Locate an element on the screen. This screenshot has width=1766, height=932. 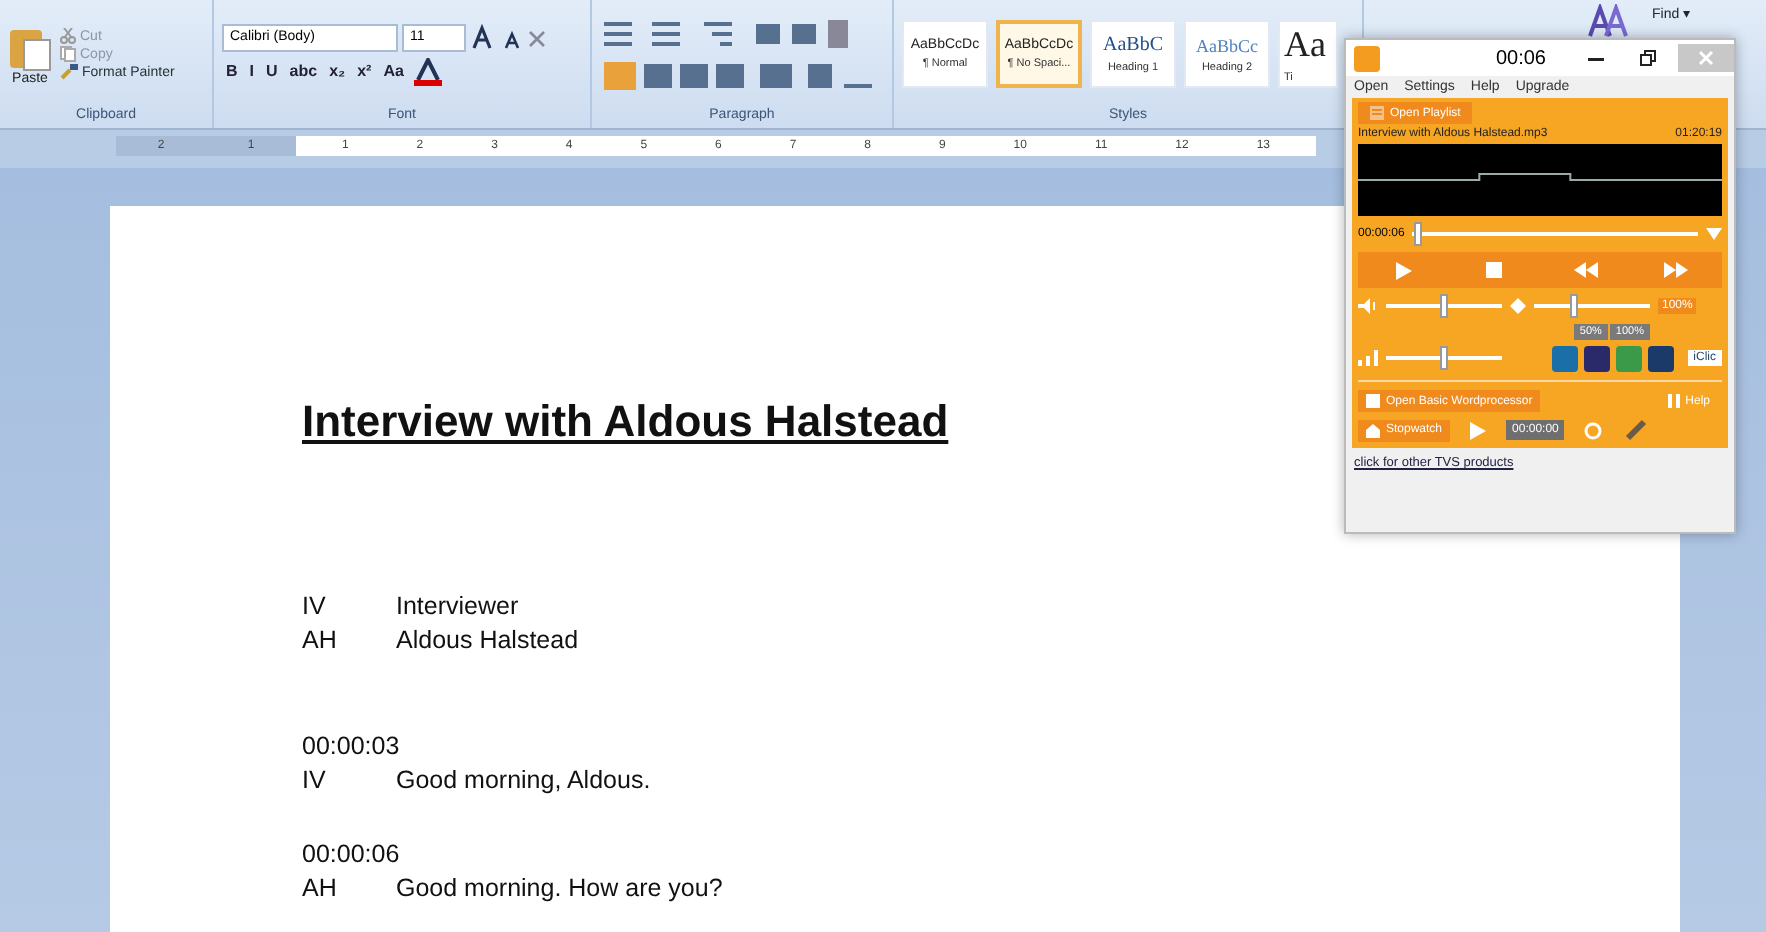
speaker-name: Interviewer is located at coordinates (457, 605).